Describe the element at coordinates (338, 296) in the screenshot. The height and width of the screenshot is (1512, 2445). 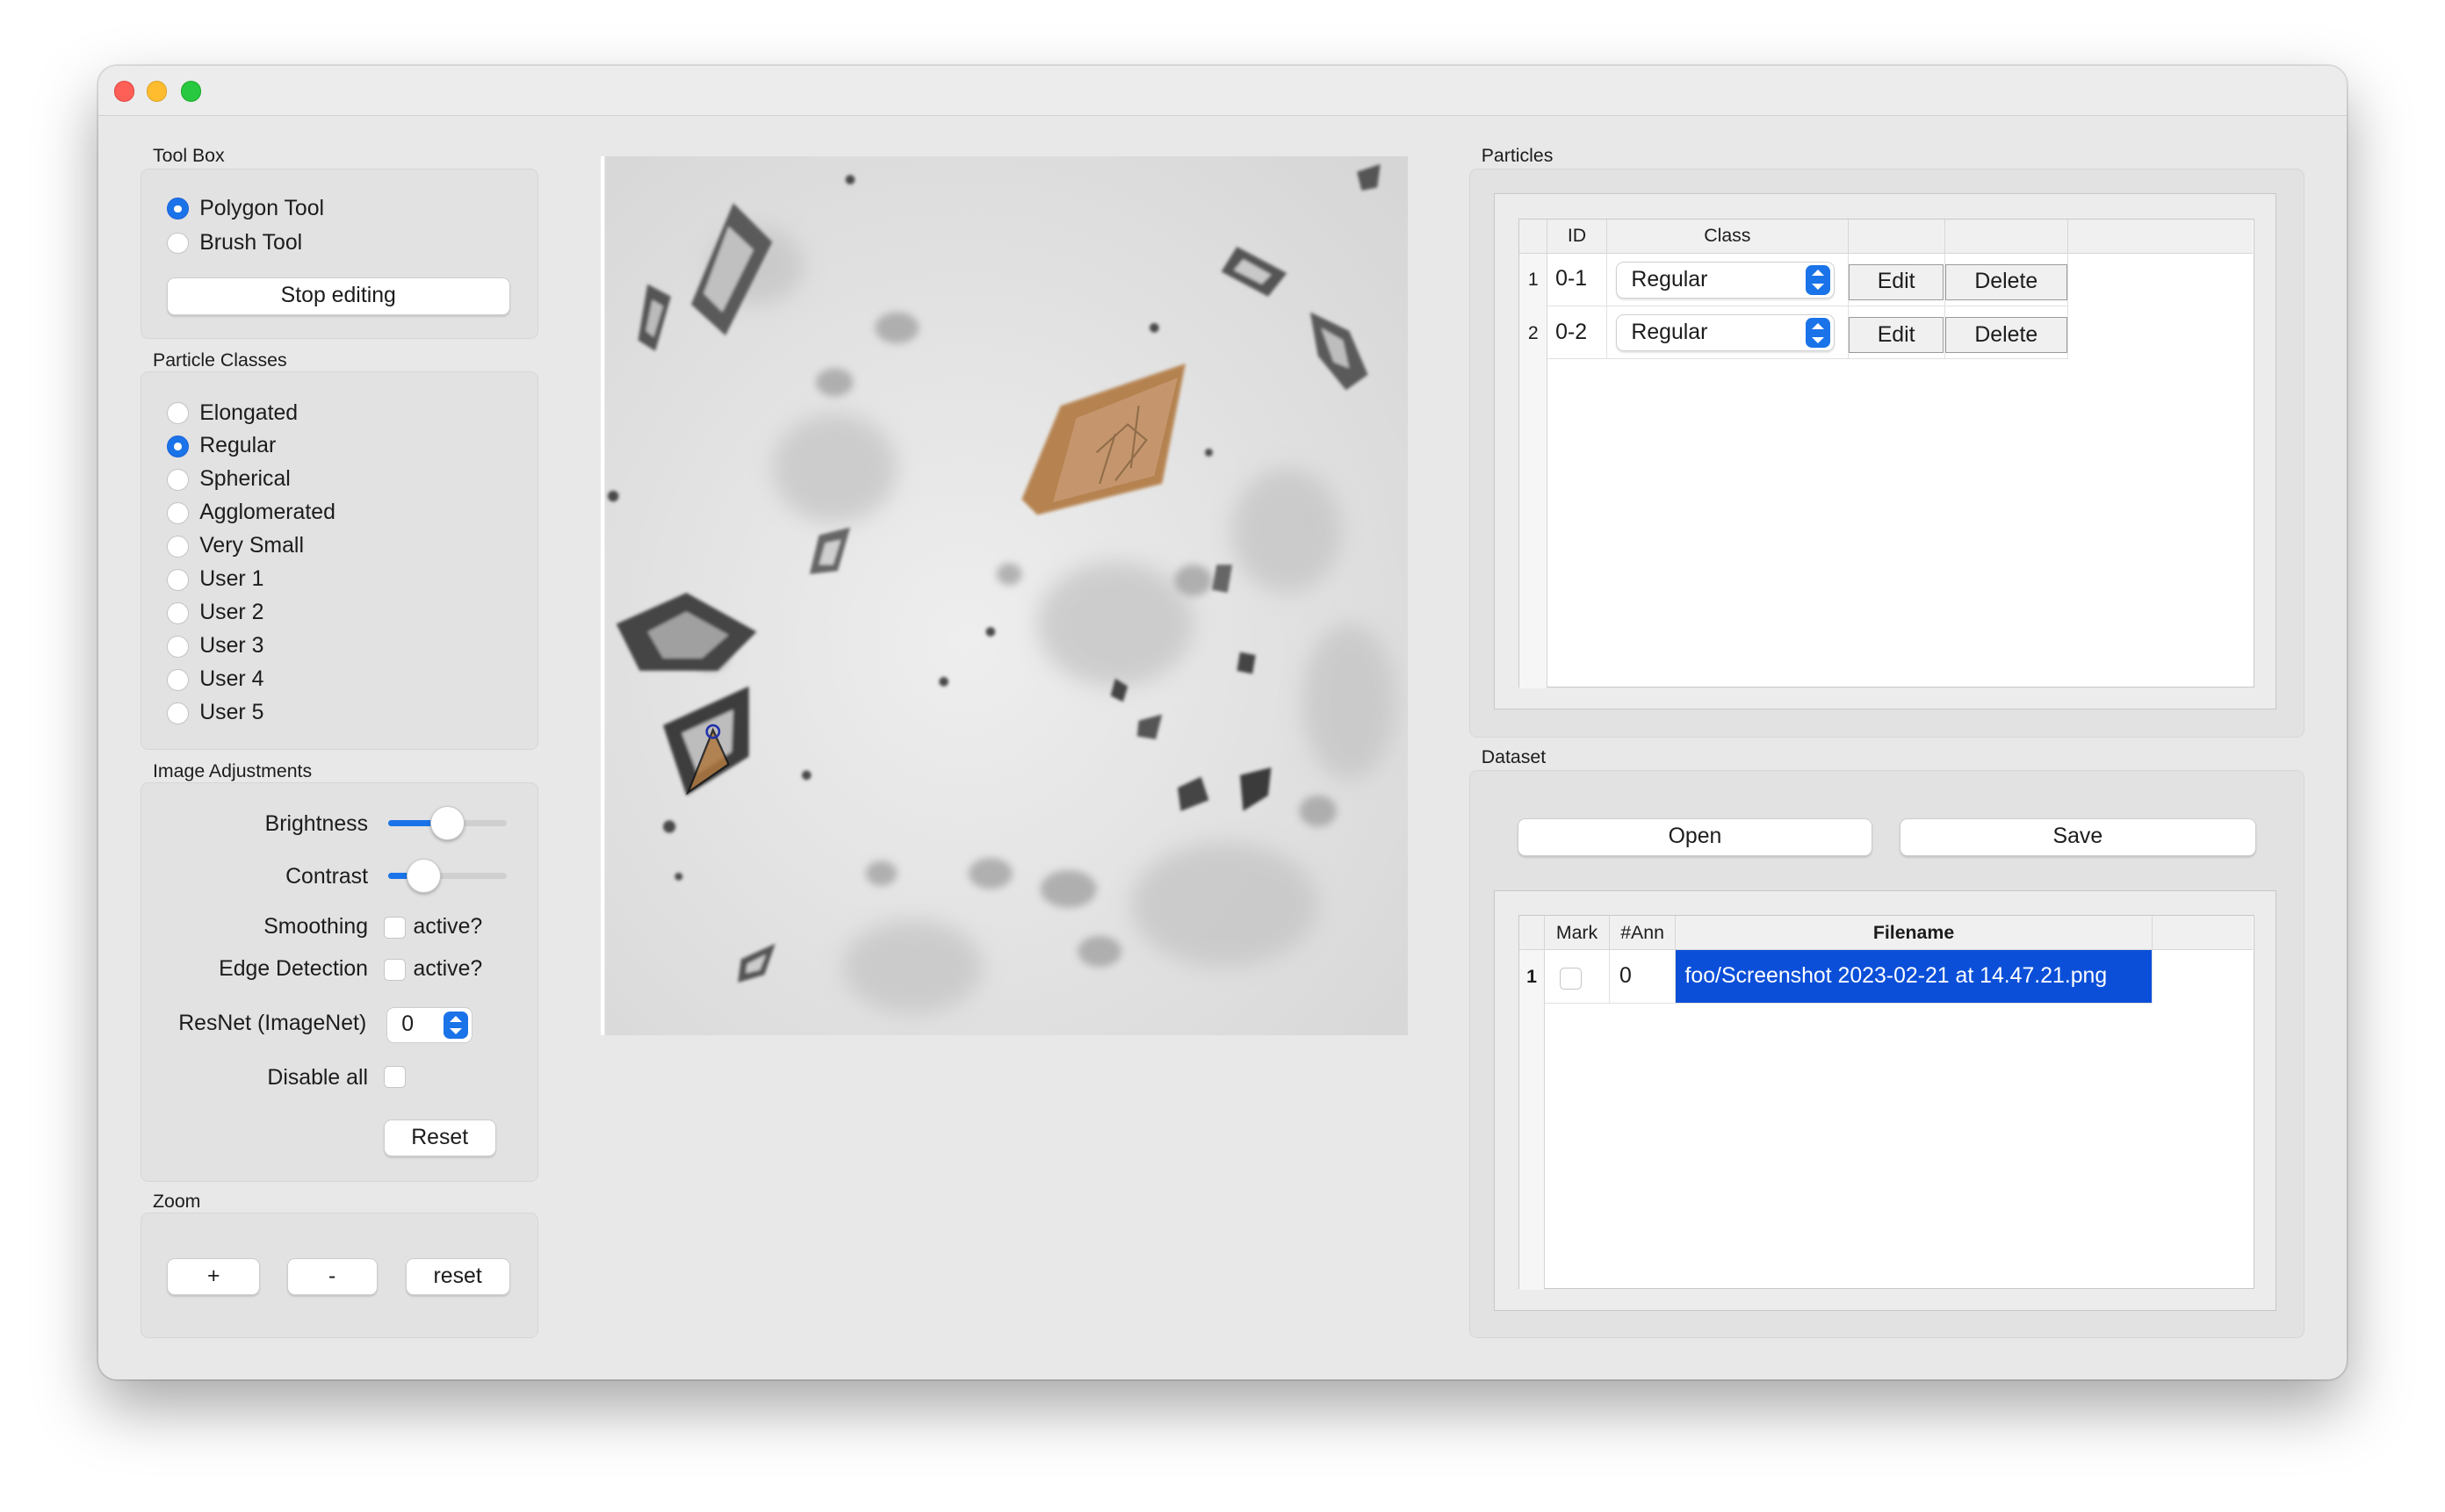
I see `stop-editing-button: Stop editing` at that location.